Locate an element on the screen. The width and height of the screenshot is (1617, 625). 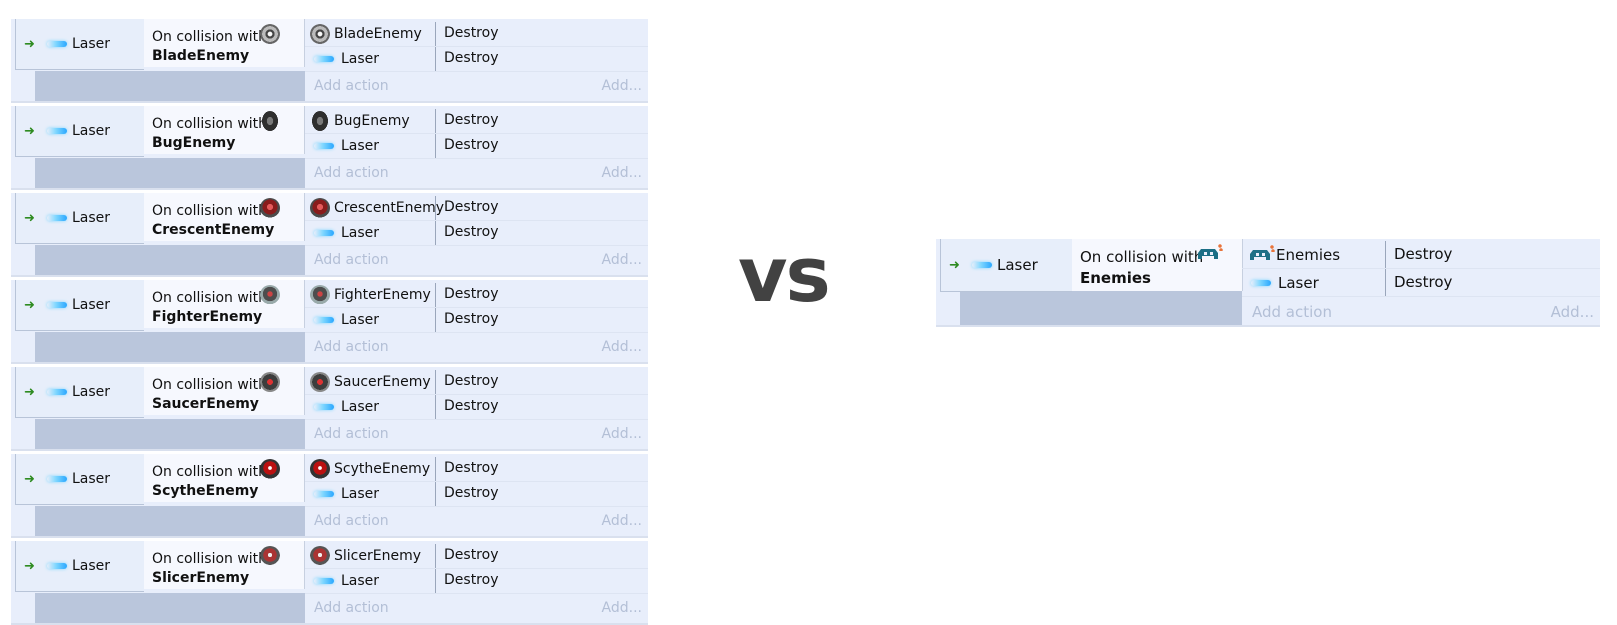
action-row: ScytheEnemy Destroy is located at coordinates (476, 469).